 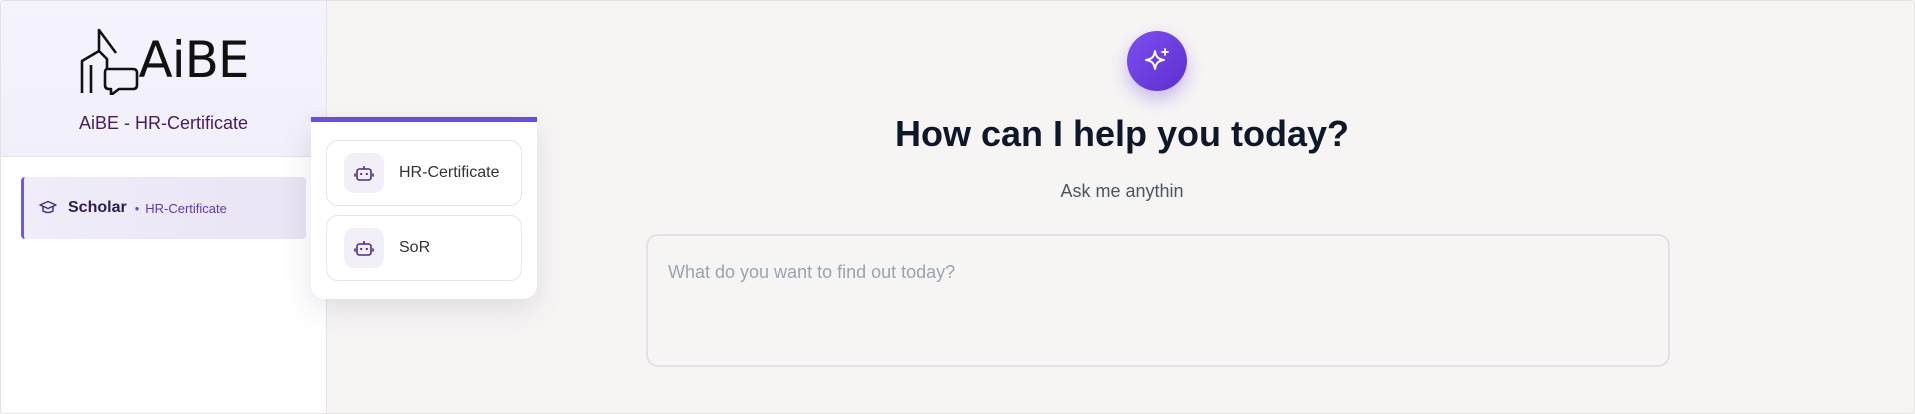 What do you see at coordinates (186, 208) in the screenshot?
I see `sidebar-item-sublabel: HR-Certificate` at bounding box center [186, 208].